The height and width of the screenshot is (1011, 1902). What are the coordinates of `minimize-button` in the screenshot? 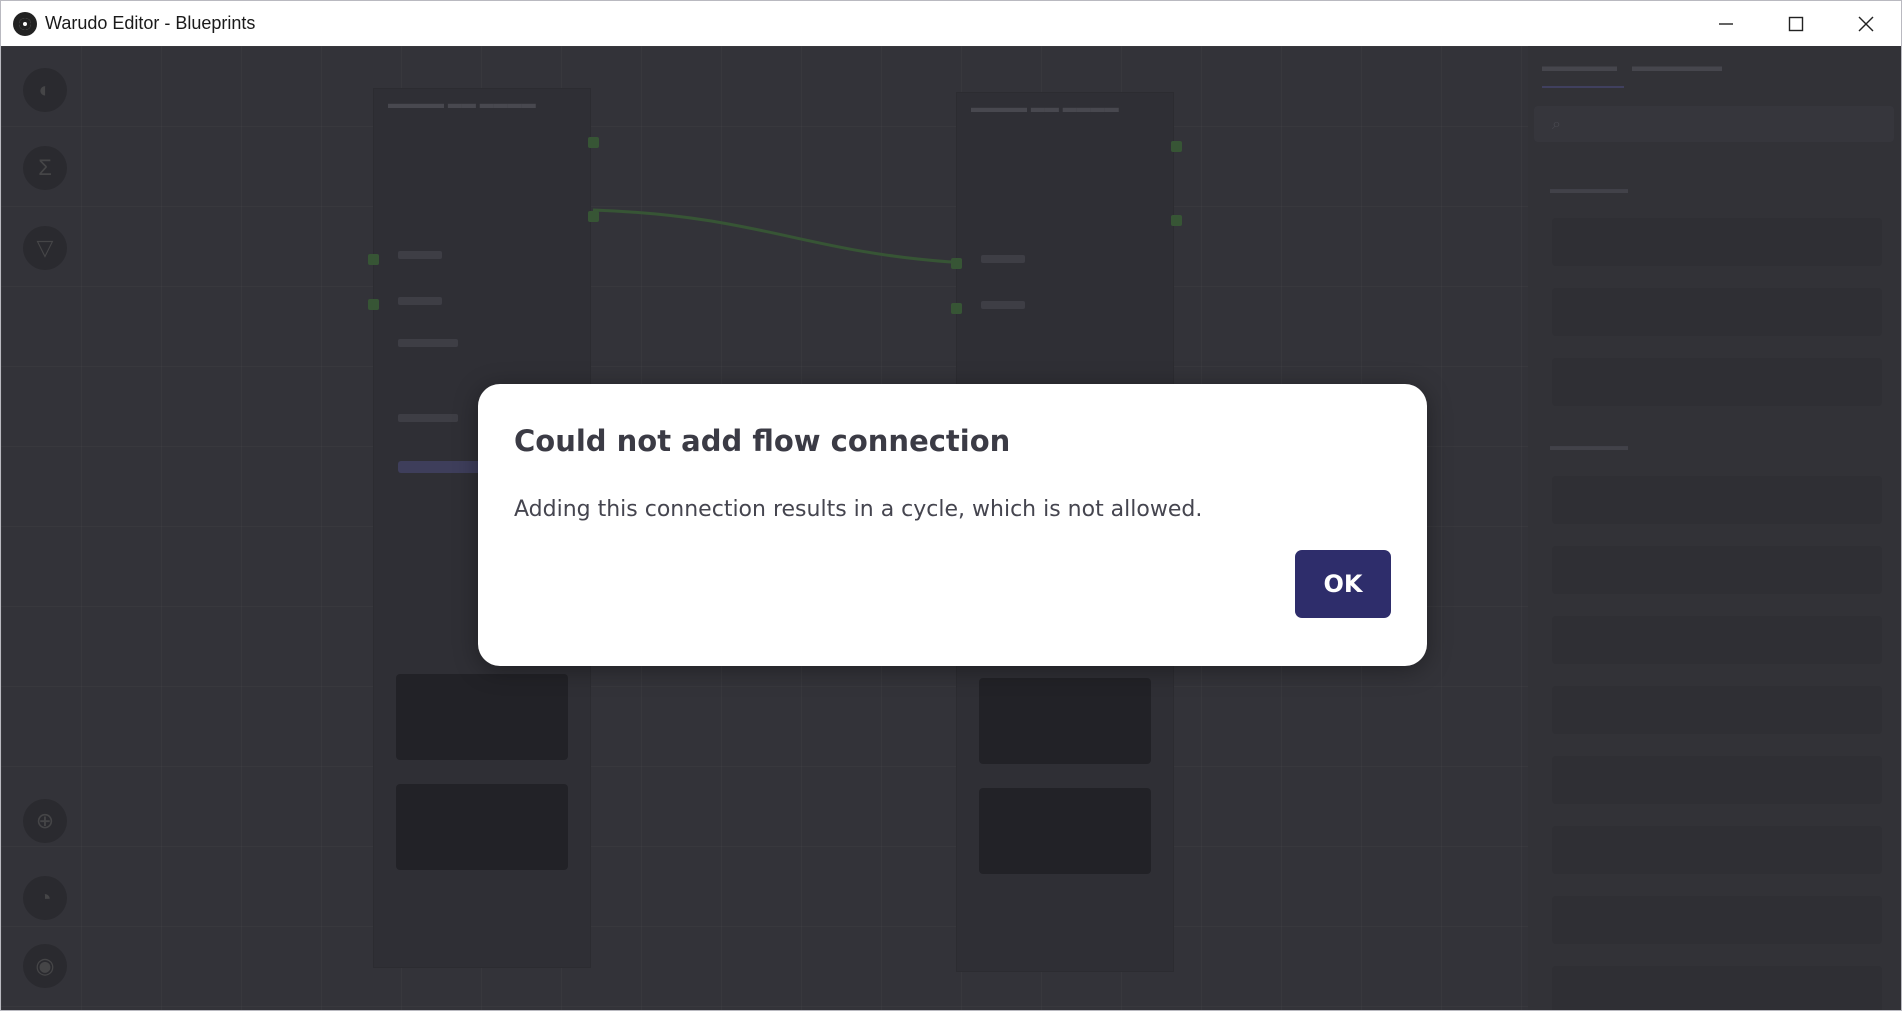 It's located at (1726, 23).